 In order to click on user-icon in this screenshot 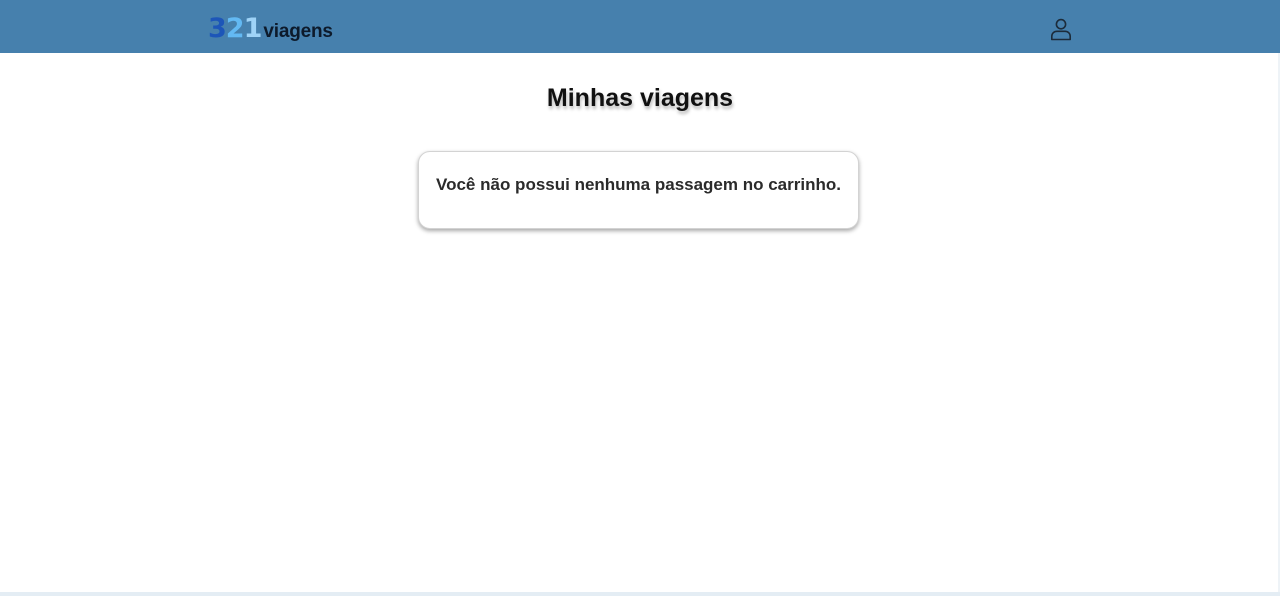, I will do `click(1061, 29)`.